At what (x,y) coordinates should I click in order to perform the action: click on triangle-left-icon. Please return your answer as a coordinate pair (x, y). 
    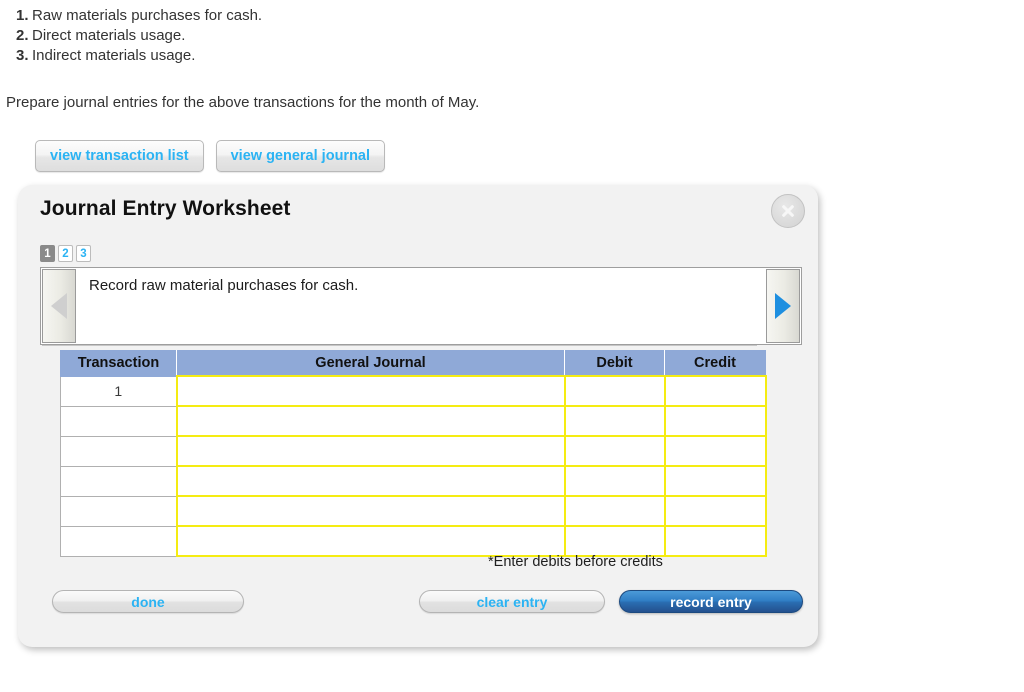
    Looking at the image, I should click on (59, 306).